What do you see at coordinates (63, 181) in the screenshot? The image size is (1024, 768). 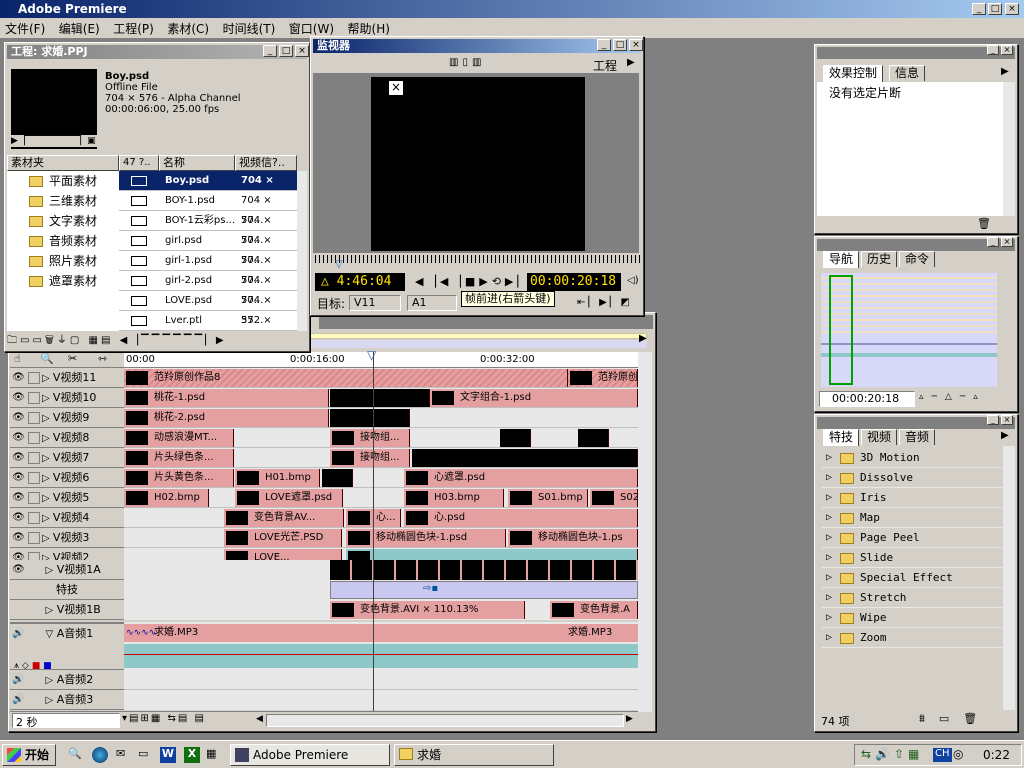 I see `bin-item: 平面素材` at bounding box center [63, 181].